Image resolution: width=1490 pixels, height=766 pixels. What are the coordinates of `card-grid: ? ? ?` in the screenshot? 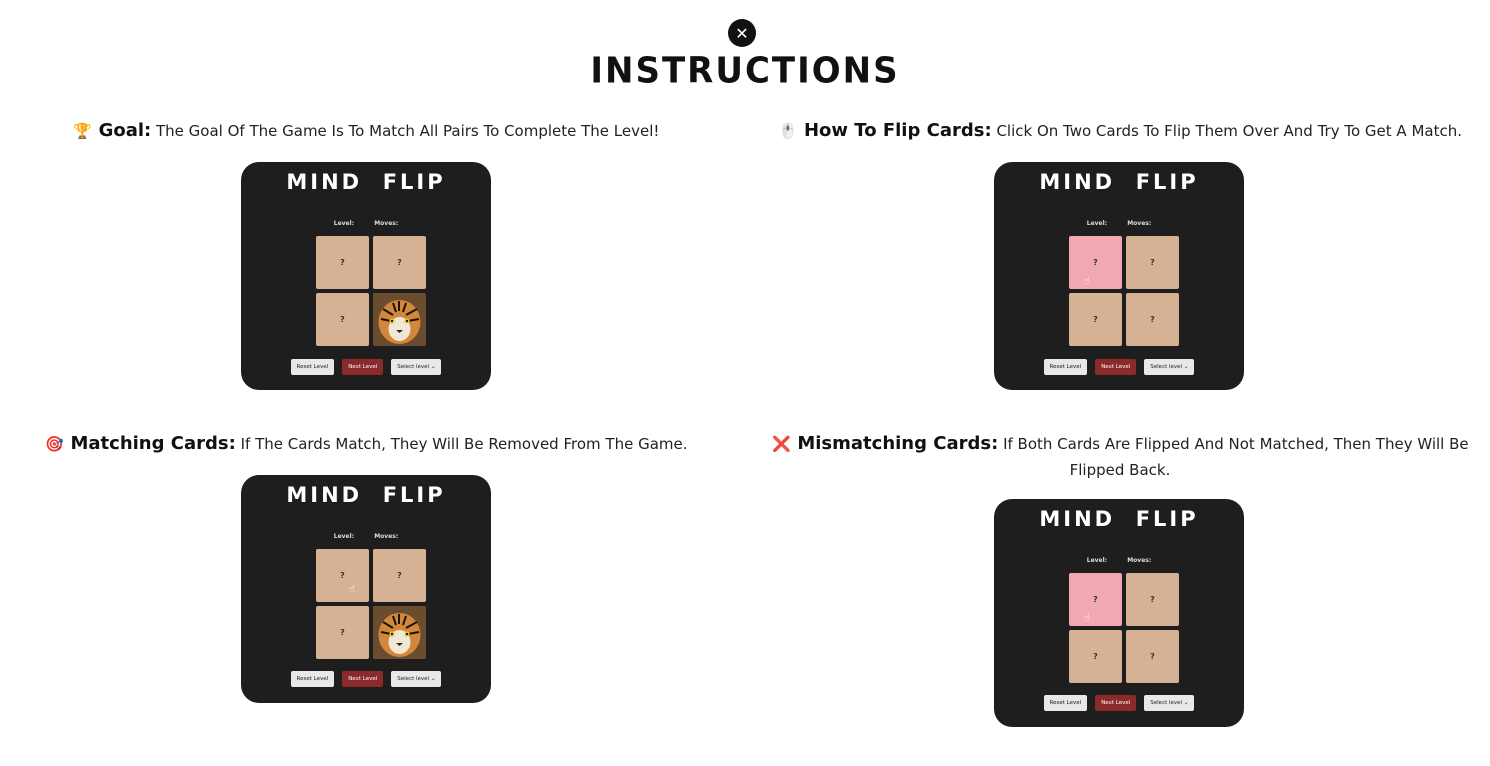 It's located at (372, 292).